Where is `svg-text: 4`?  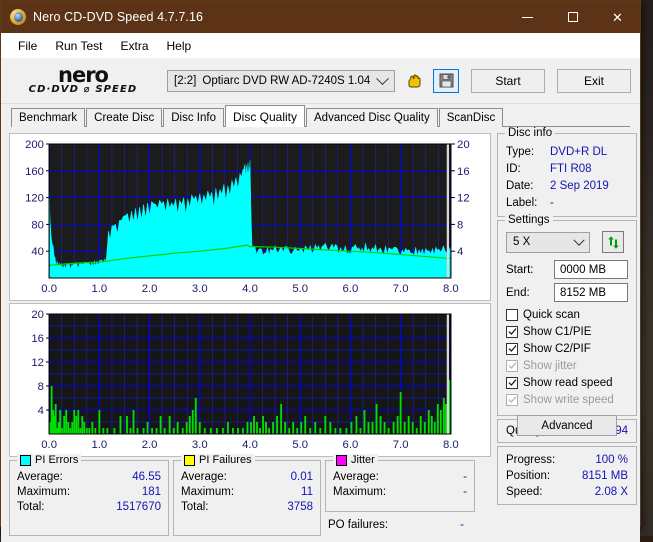 svg-text: 4 is located at coordinates (460, 252).